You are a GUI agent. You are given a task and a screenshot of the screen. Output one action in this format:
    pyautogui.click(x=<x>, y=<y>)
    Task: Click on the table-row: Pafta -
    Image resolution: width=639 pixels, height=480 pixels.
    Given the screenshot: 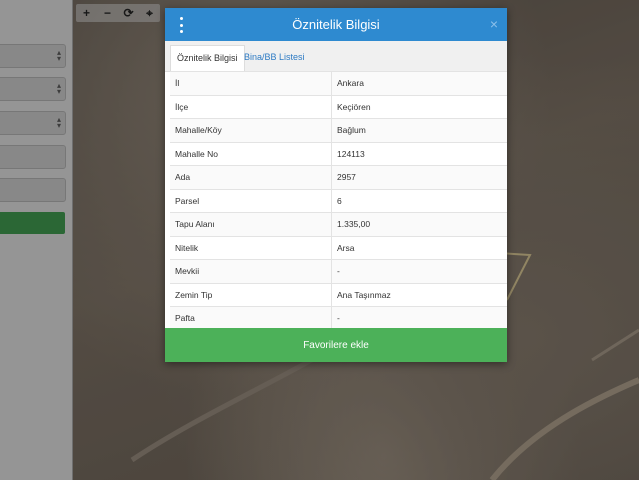 What is the action you would take?
    pyautogui.click(x=338, y=318)
    